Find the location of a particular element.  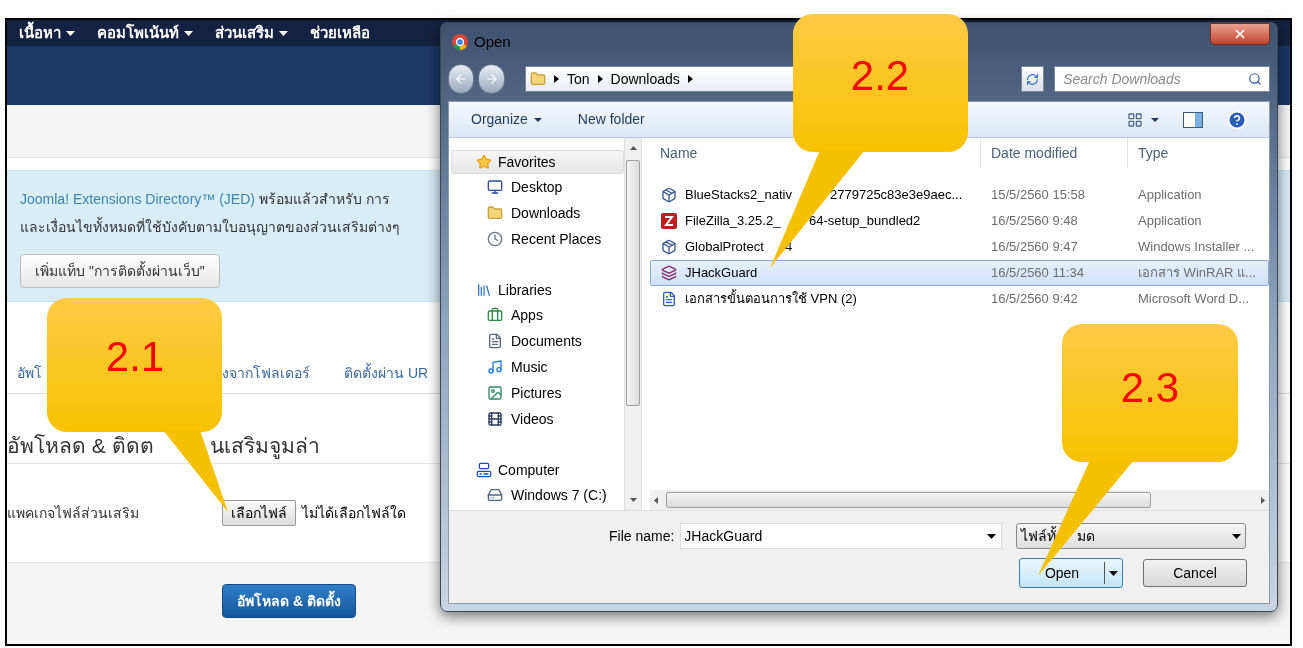

column-header: Type is located at coordinates (1198, 153).